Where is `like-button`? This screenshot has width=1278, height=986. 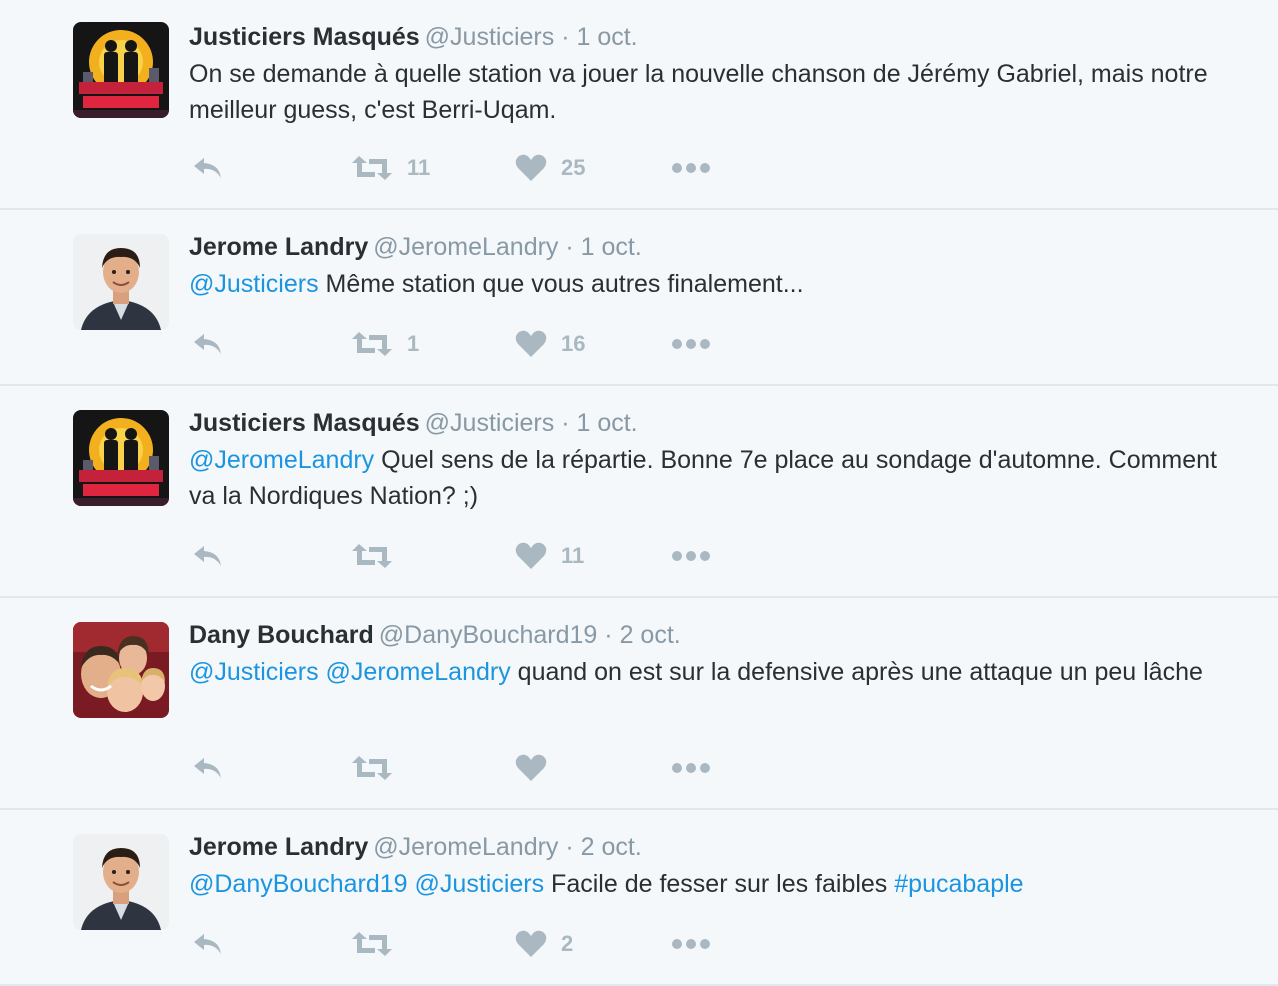 like-button is located at coordinates (538, 768).